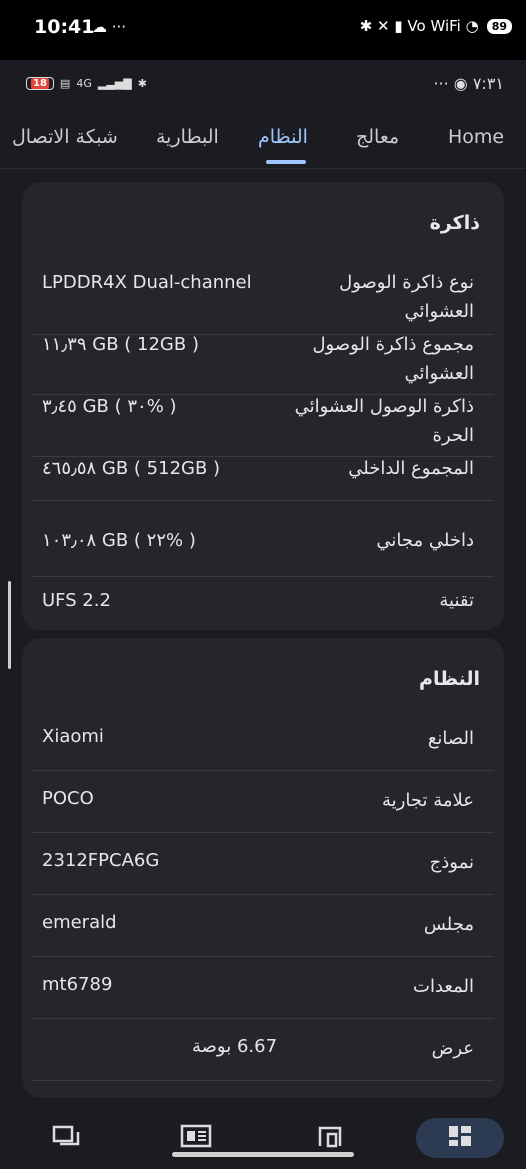  Describe the element at coordinates (187, 137) in the screenshot. I see `tab-battery: البطارية` at that location.